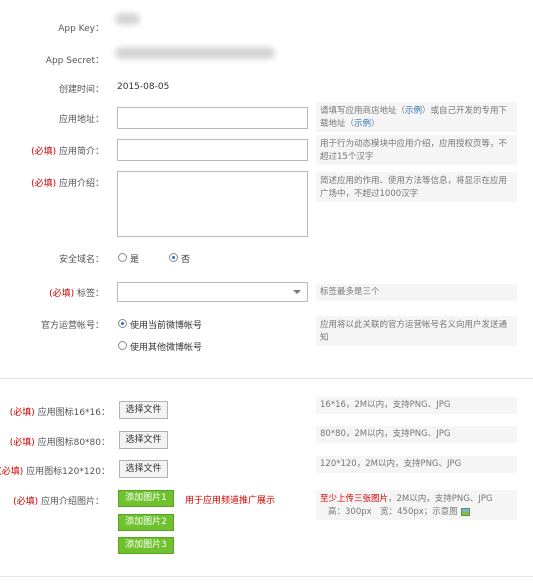 Image resolution: width=533 pixels, height=583 pixels. Describe the element at coordinates (44, 152) in the screenshot. I see `summary-required-mark: (必填)` at that location.